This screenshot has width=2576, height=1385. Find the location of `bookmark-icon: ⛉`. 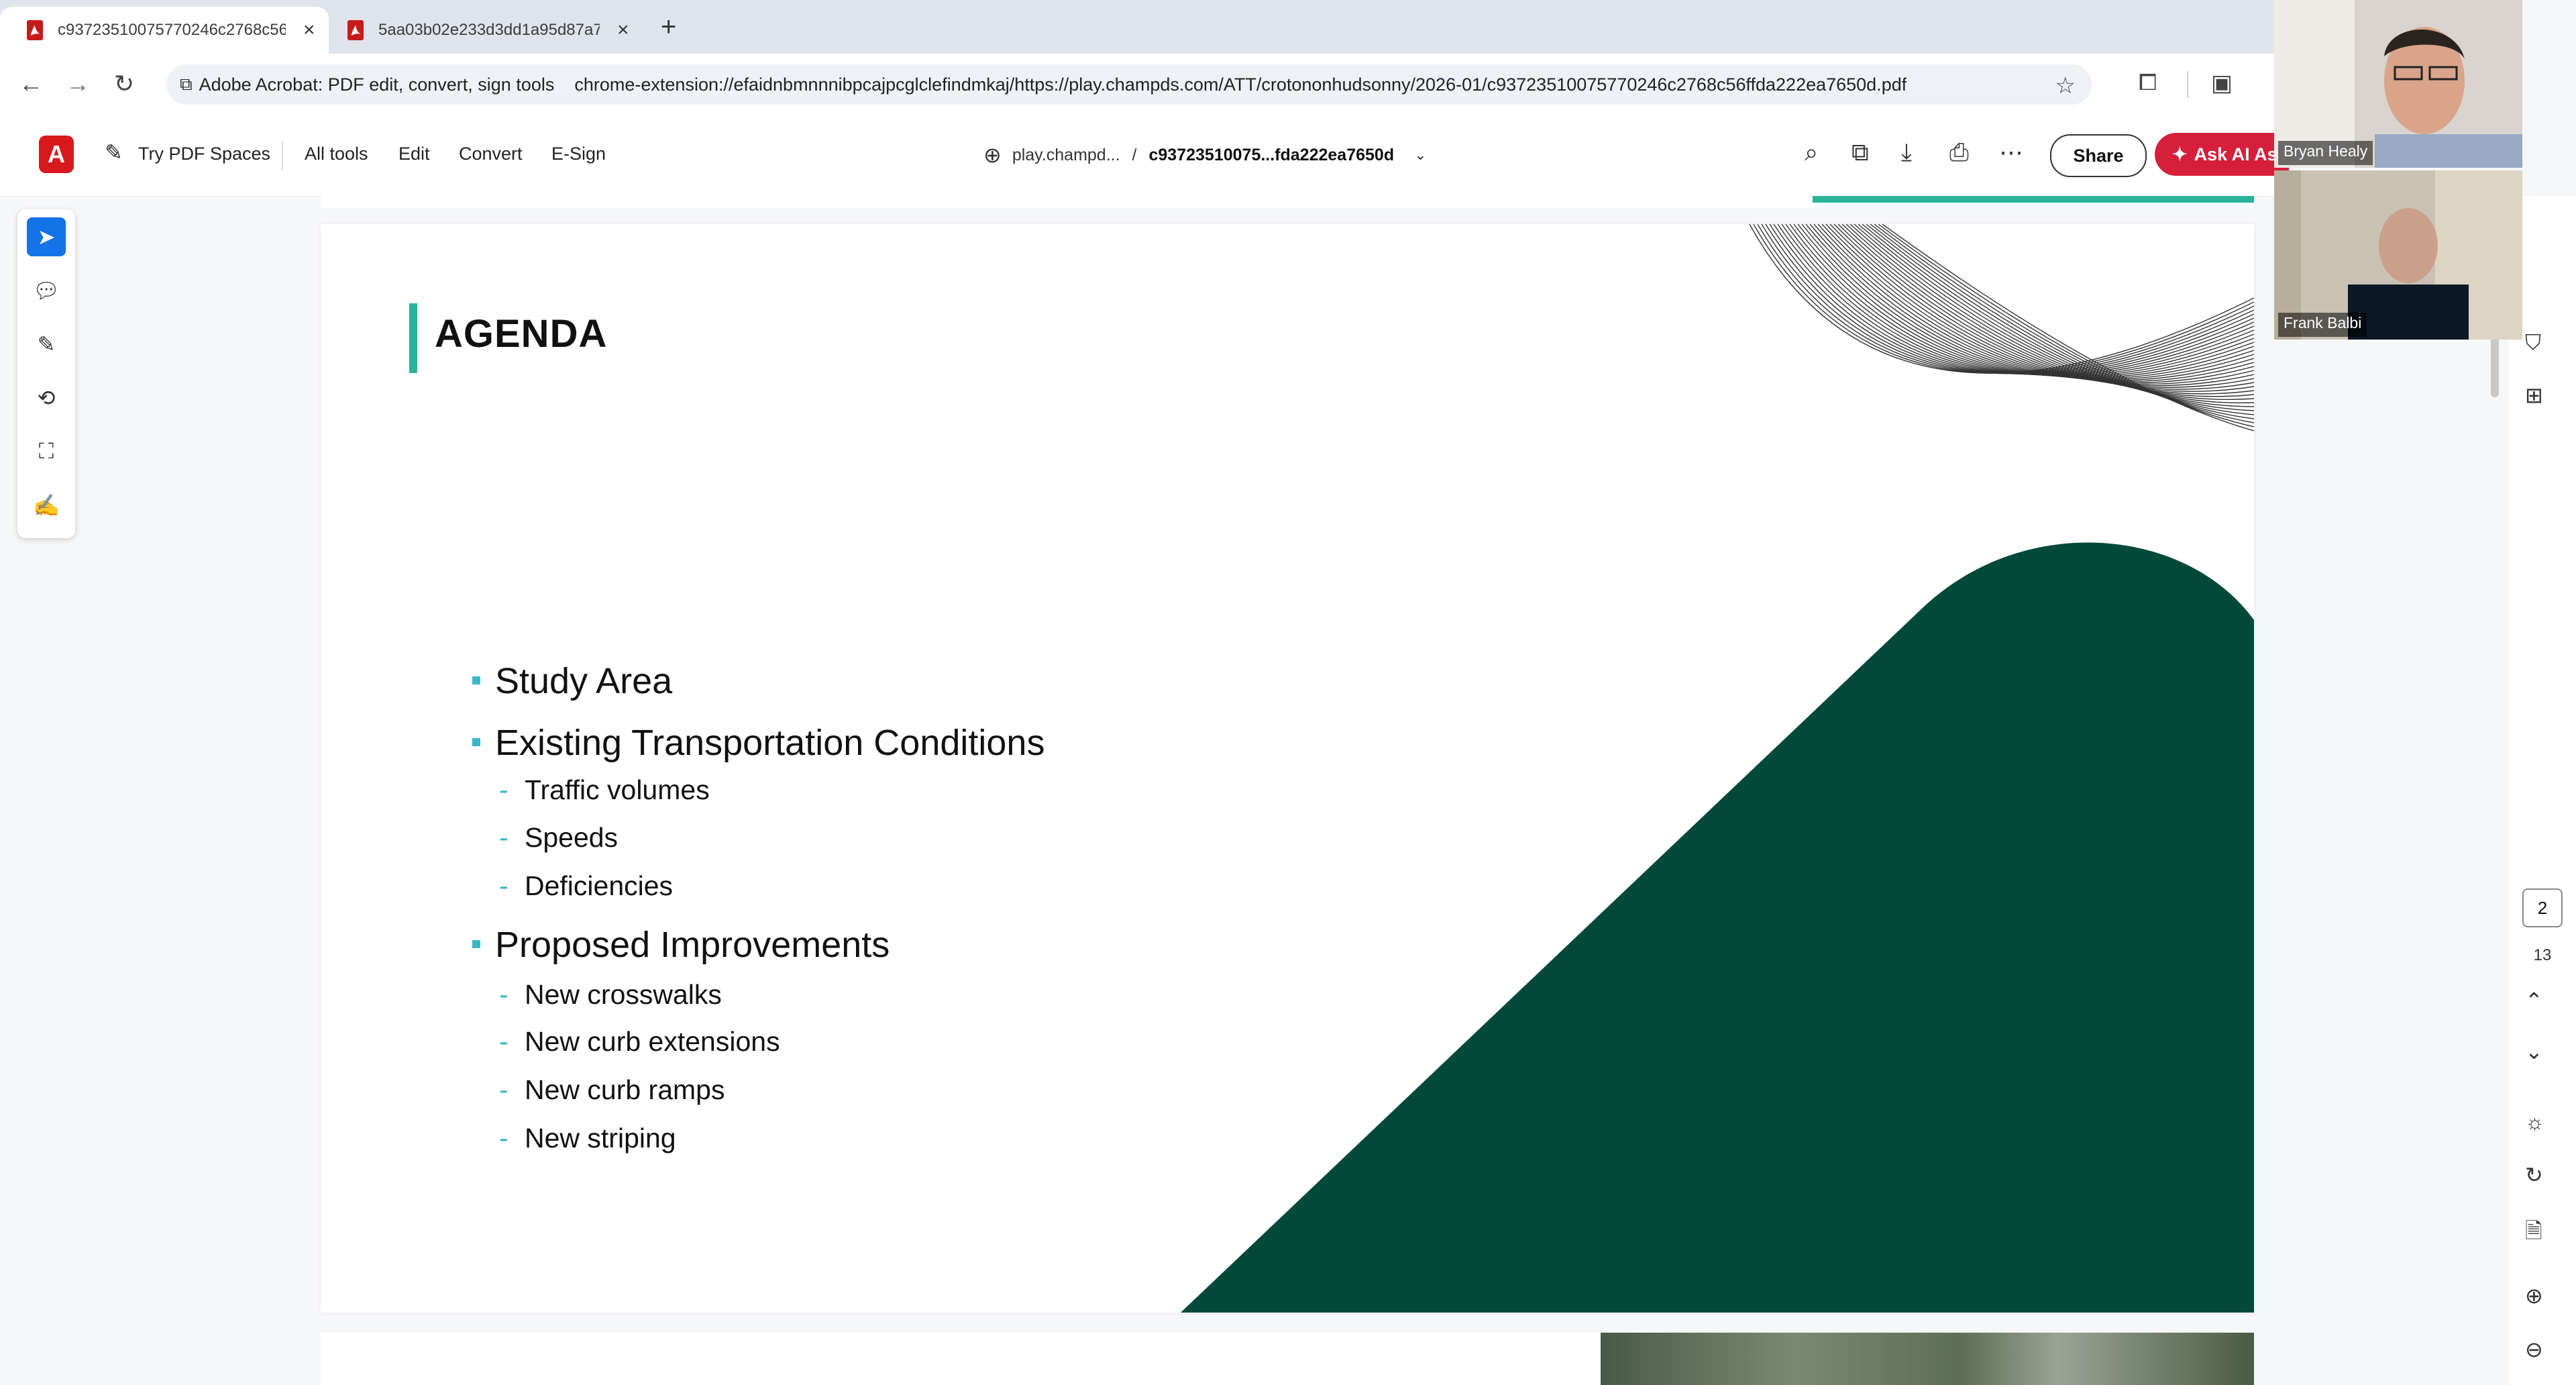

bookmark-icon: ⛉ is located at coordinates (2533, 343).